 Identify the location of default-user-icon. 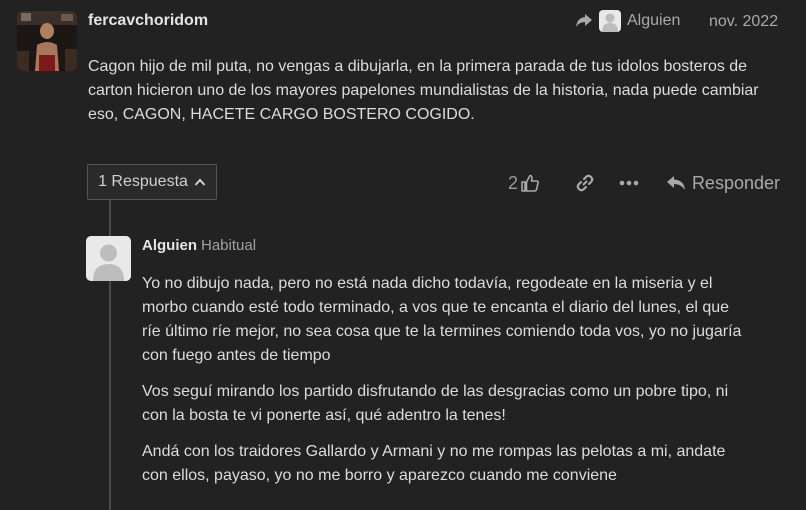
(108, 262).